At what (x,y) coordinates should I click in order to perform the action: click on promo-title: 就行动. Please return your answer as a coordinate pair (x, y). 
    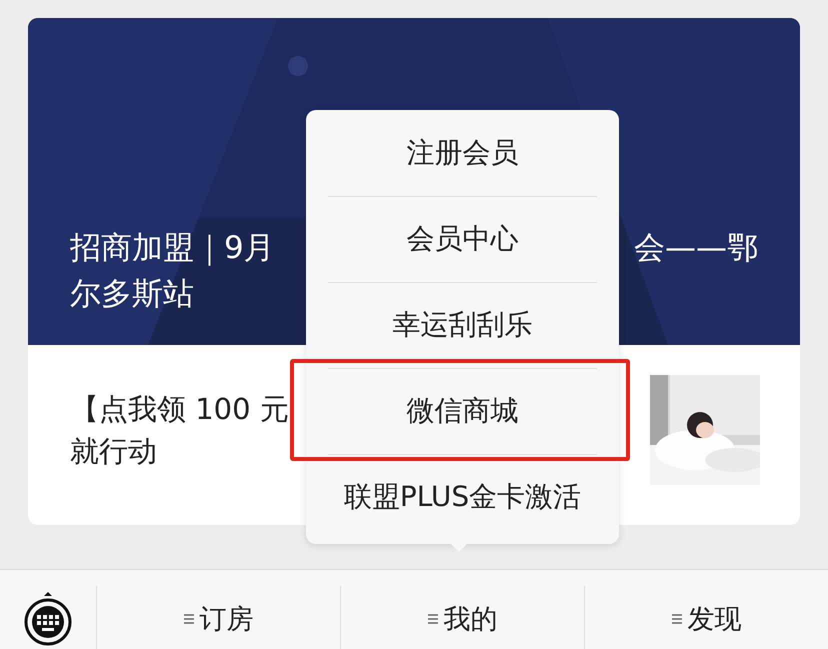
    Looking at the image, I should click on (179, 451).